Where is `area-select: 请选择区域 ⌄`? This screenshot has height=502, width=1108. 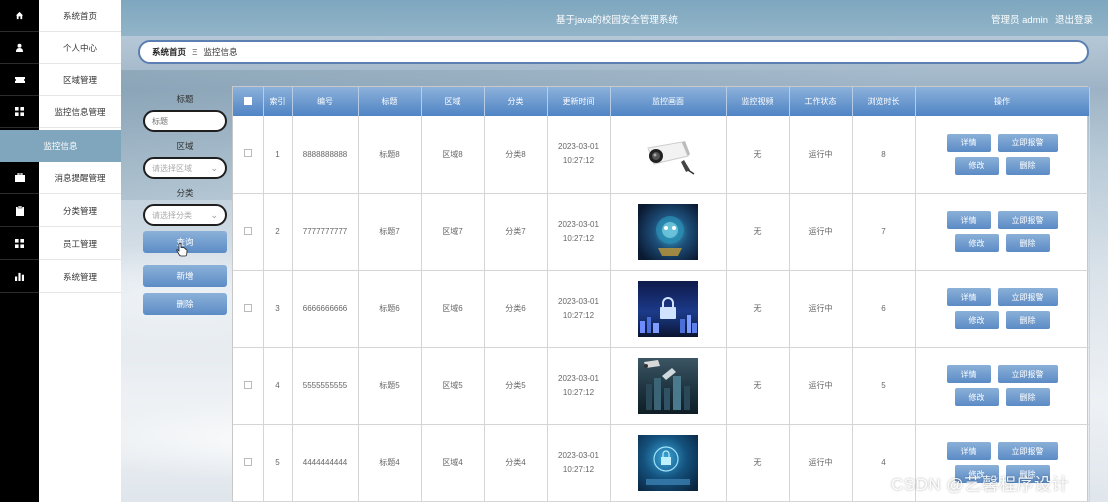
area-select: 请选择区域 ⌄ is located at coordinates (185, 168).